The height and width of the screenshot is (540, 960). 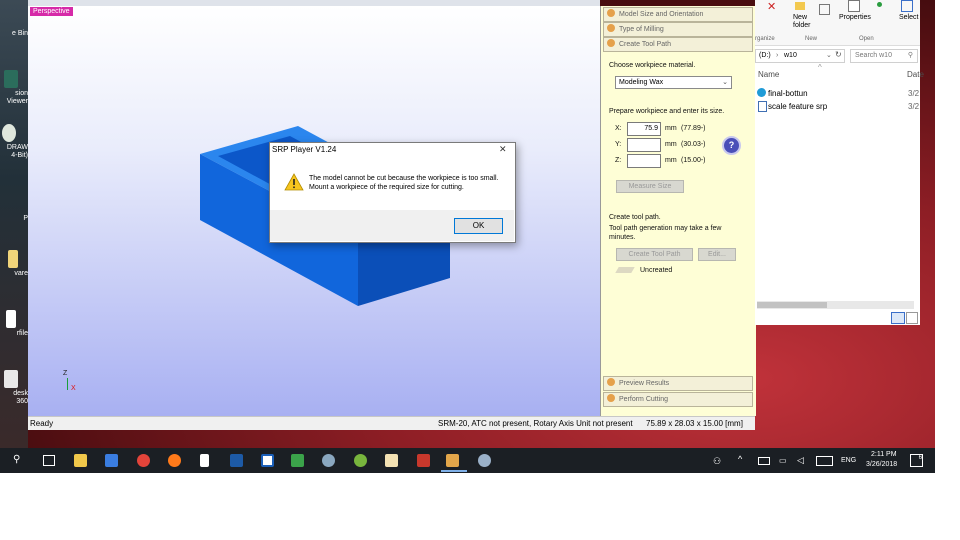 I want to click on section-model-size: Model Size and Orientation, so click(x=678, y=14).